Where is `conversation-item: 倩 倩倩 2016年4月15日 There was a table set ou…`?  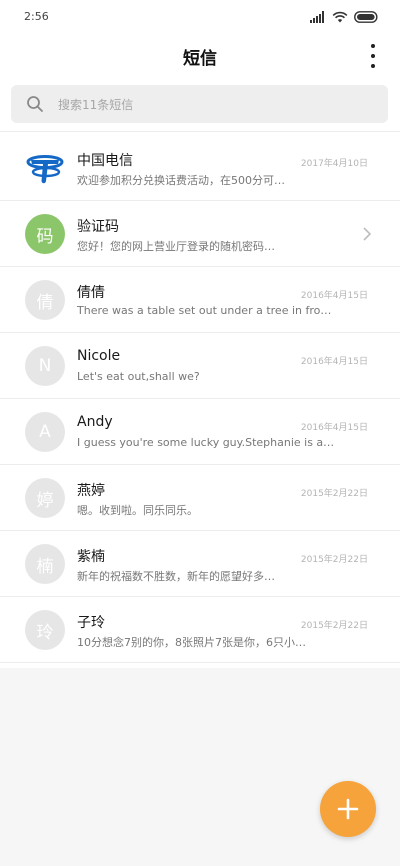 conversation-item: 倩 倩倩 2016年4月15日 There was a table set ou… is located at coordinates (200, 300).